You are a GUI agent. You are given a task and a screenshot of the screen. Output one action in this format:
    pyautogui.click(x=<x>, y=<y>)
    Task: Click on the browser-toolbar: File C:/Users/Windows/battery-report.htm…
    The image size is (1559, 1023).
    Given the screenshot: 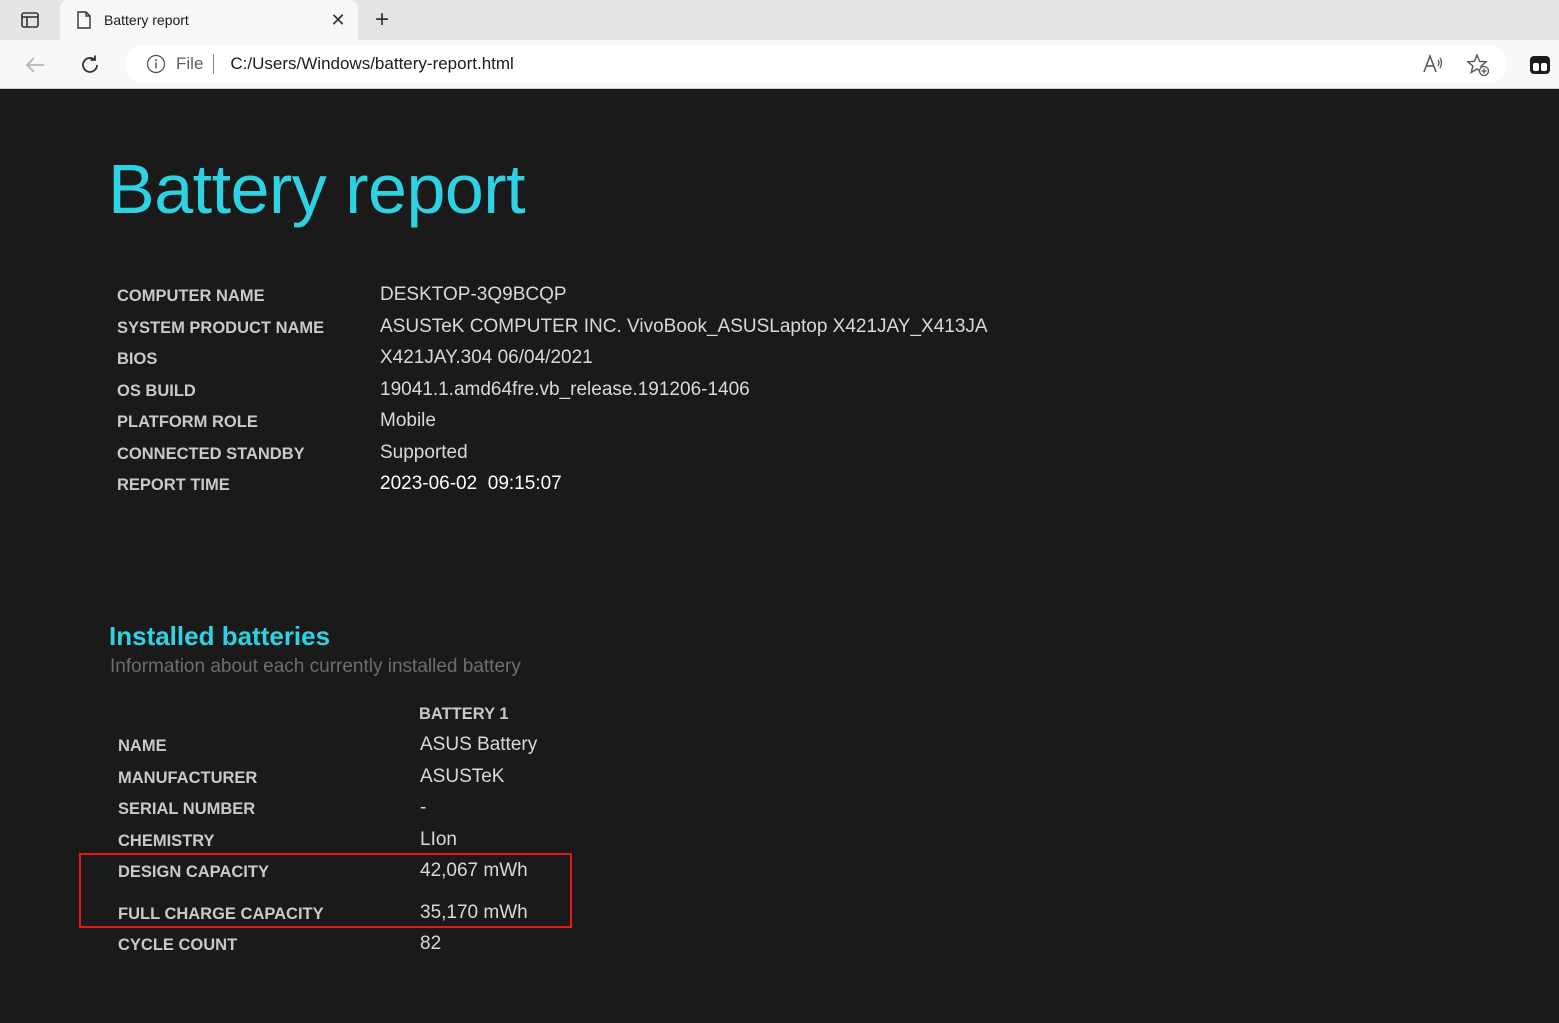 What is the action you would take?
    pyautogui.click(x=779, y=64)
    